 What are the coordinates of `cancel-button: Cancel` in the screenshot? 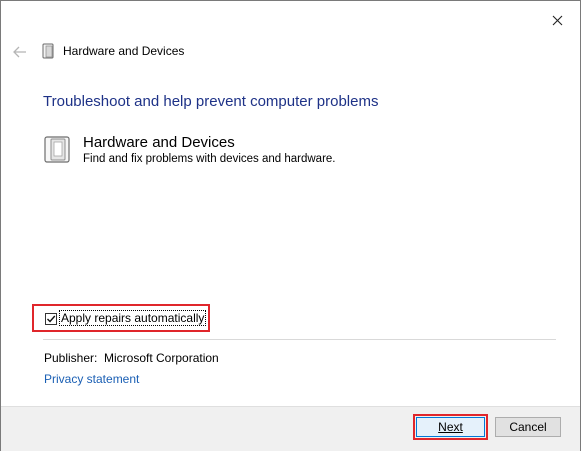 It's located at (528, 427).